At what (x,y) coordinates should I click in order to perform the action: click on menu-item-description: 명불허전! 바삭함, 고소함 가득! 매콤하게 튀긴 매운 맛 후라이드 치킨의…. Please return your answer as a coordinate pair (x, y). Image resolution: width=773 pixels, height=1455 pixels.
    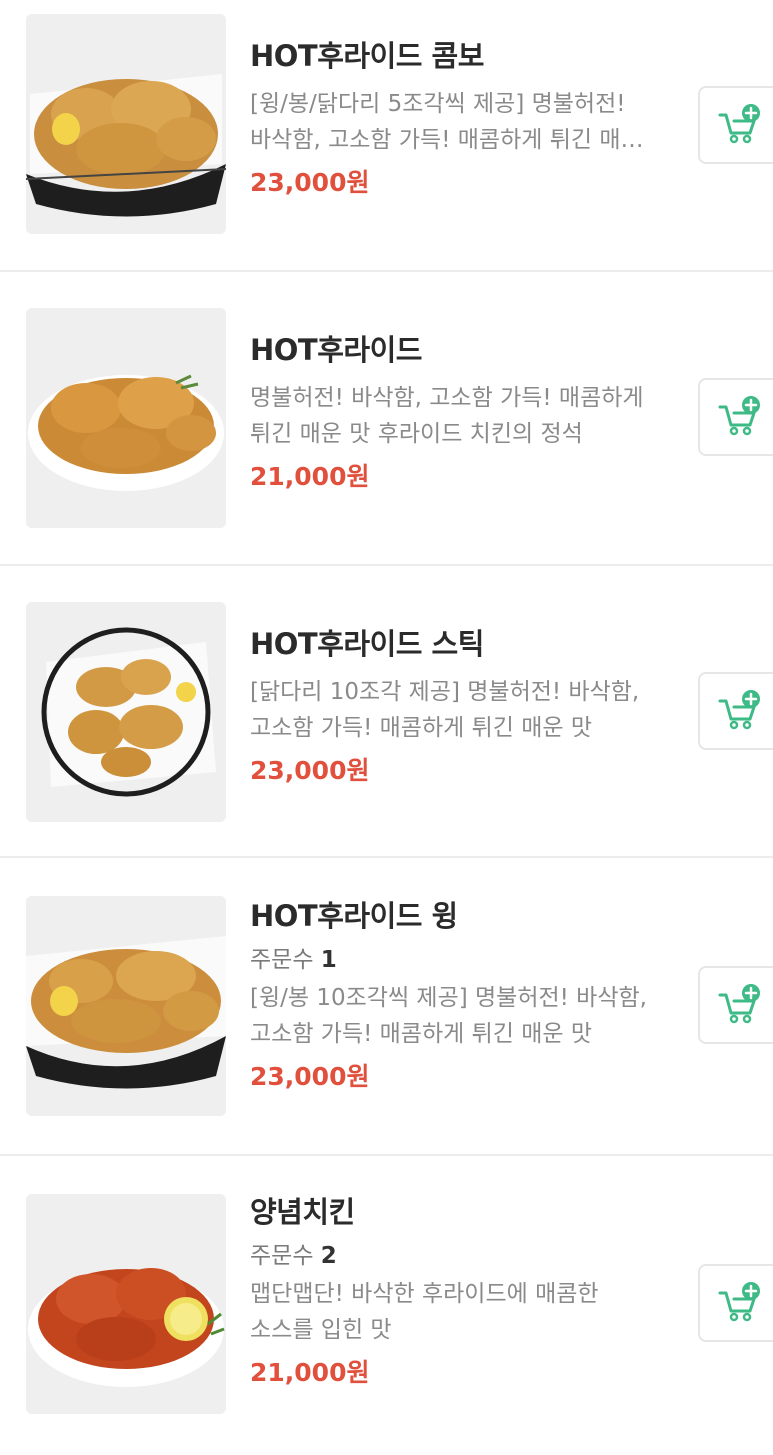
    Looking at the image, I should click on (447, 416).